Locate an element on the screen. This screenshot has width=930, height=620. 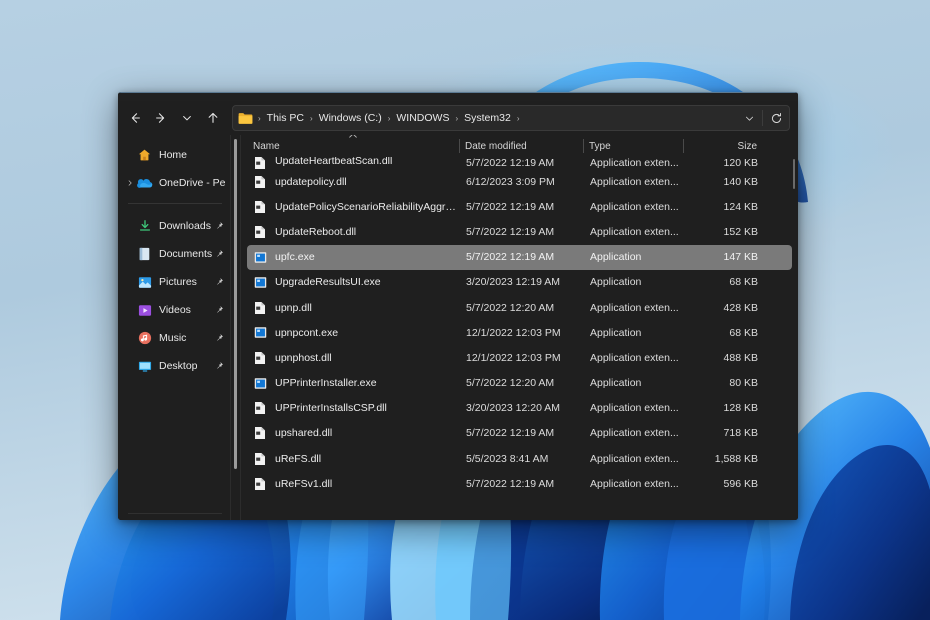
breadcrumb-item-this-pc: This PC is located at coordinates (285, 118).